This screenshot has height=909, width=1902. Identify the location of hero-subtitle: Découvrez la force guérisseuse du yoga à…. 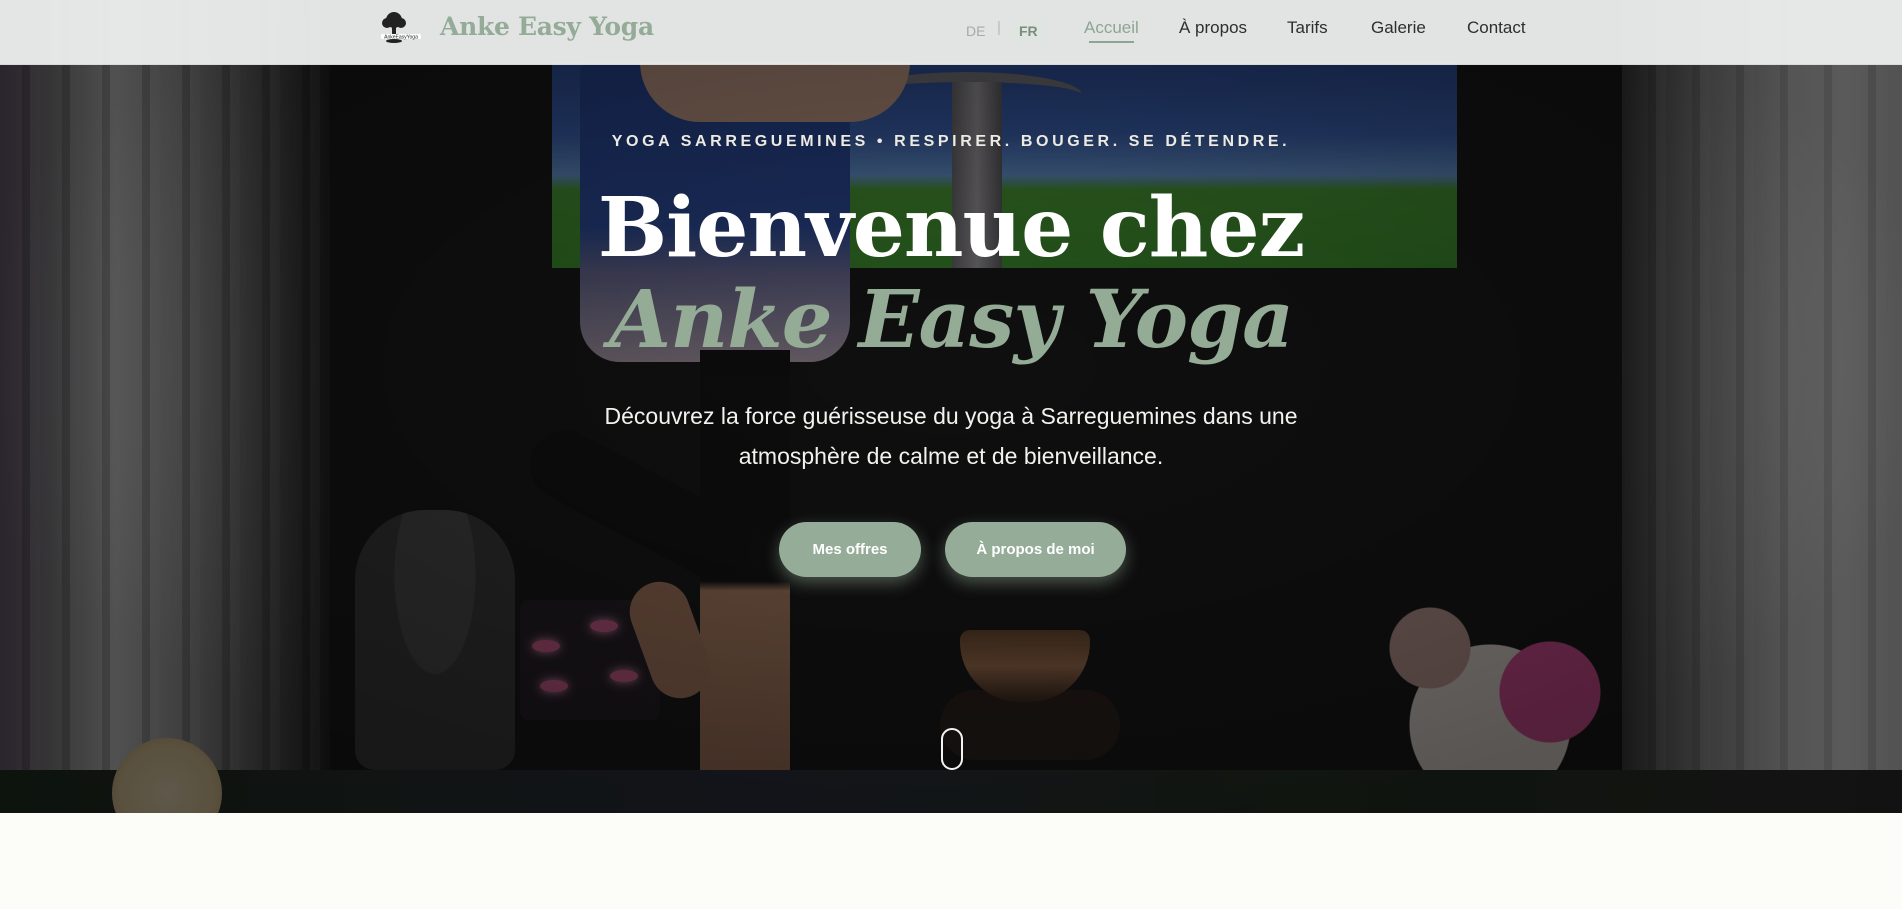
(951, 436).